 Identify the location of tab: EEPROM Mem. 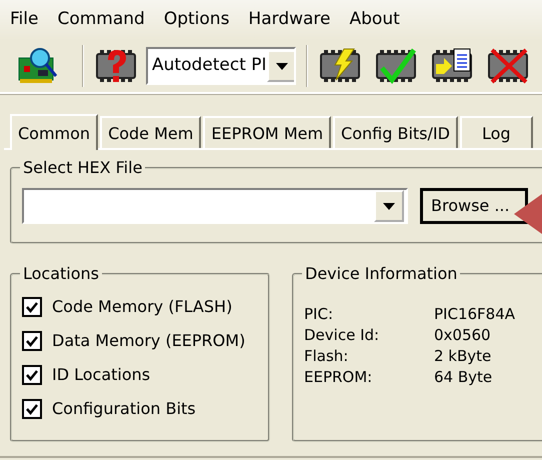
(267, 132).